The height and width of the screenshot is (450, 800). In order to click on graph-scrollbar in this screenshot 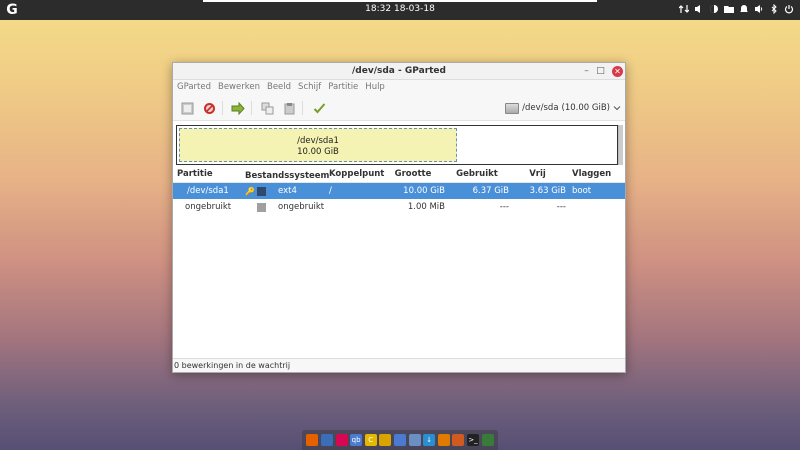, I will do `click(620, 145)`.